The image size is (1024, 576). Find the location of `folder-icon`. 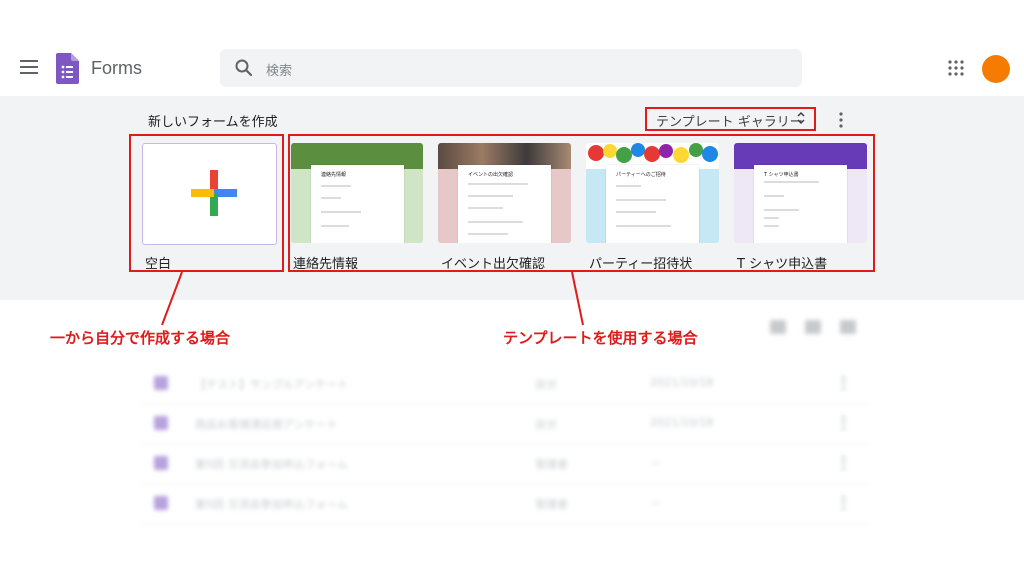

folder-icon is located at coordinates (848, 327).